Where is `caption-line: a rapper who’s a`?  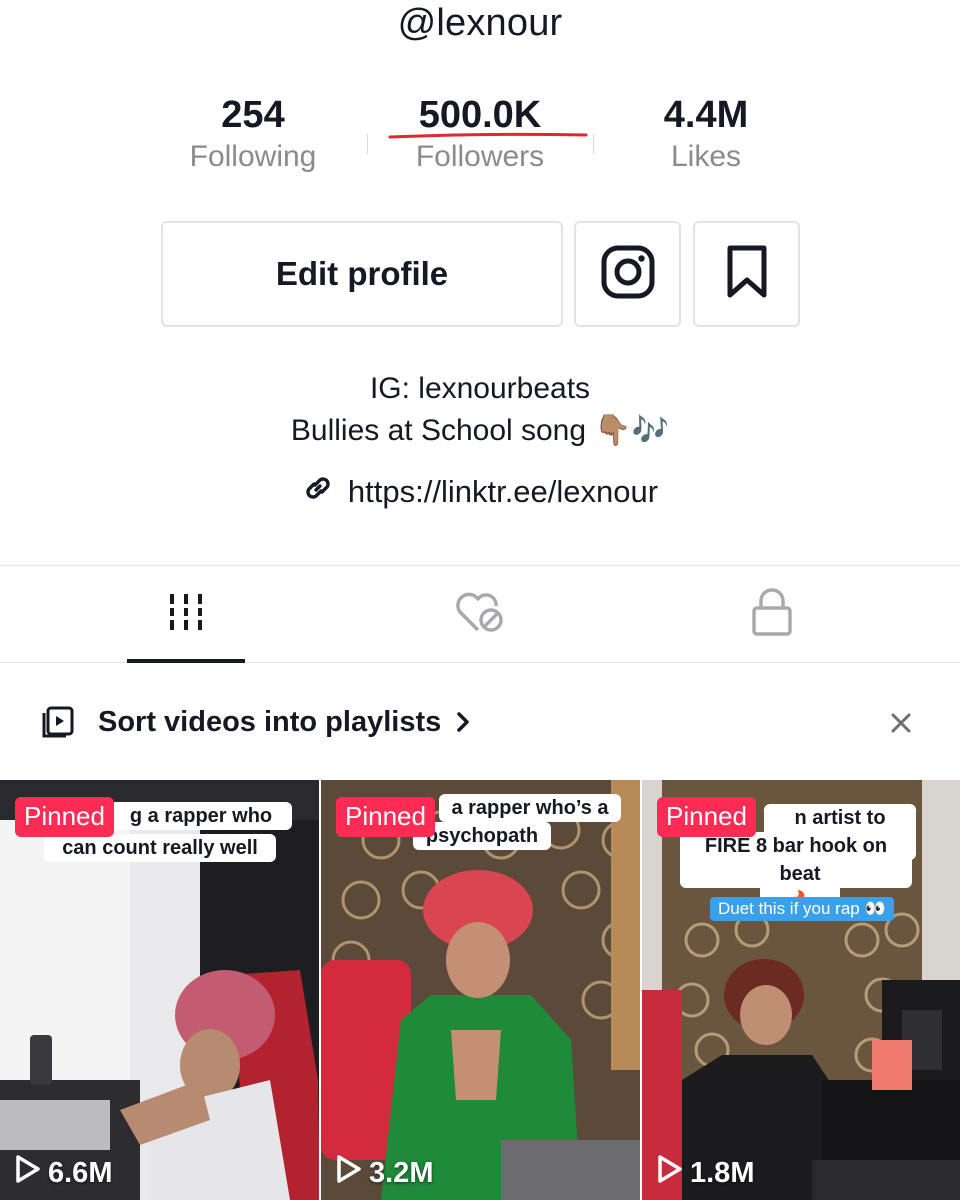
caption-line: a rapper who’s a is located at coordinates (530, 808).